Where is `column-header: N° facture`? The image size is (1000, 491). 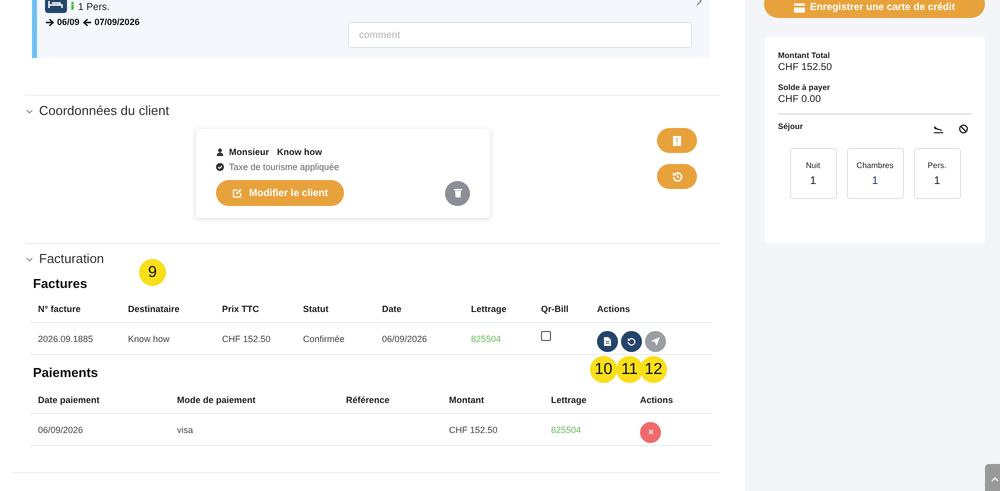 column-header: N° facture is located at coordinates (60, 309).